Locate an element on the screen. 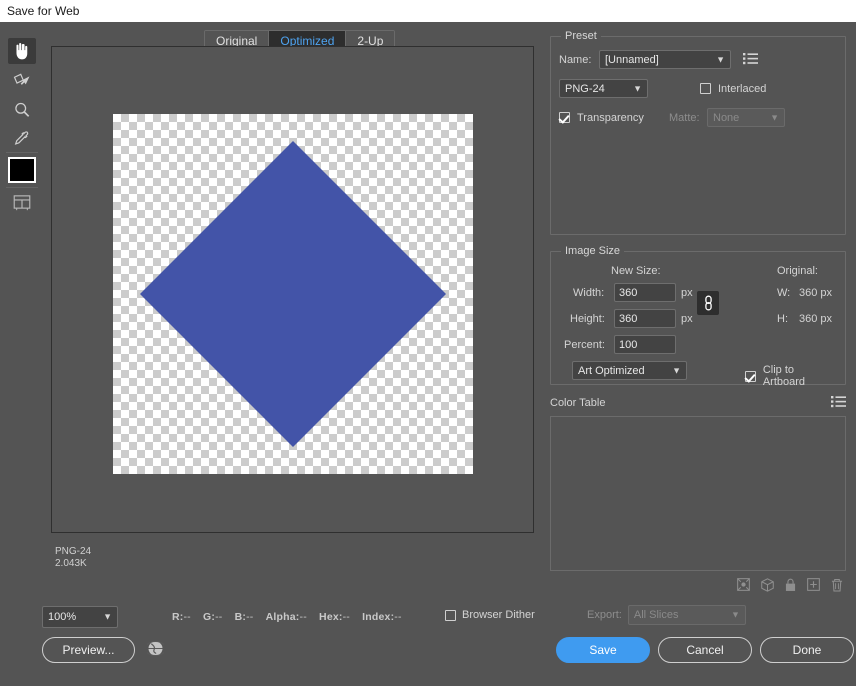 Image resolution: width=856 pixels, height=686 pixels. clip-to-artboard-label: Clip to Artboard is located at coordinates (784, 376).